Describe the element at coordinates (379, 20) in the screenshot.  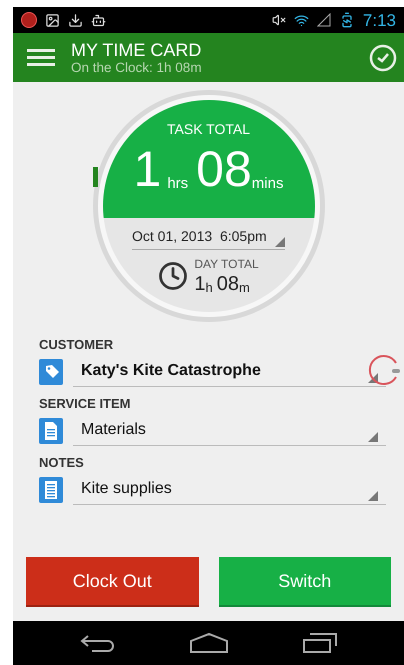
I see `clock-time: 7:13` at that location.